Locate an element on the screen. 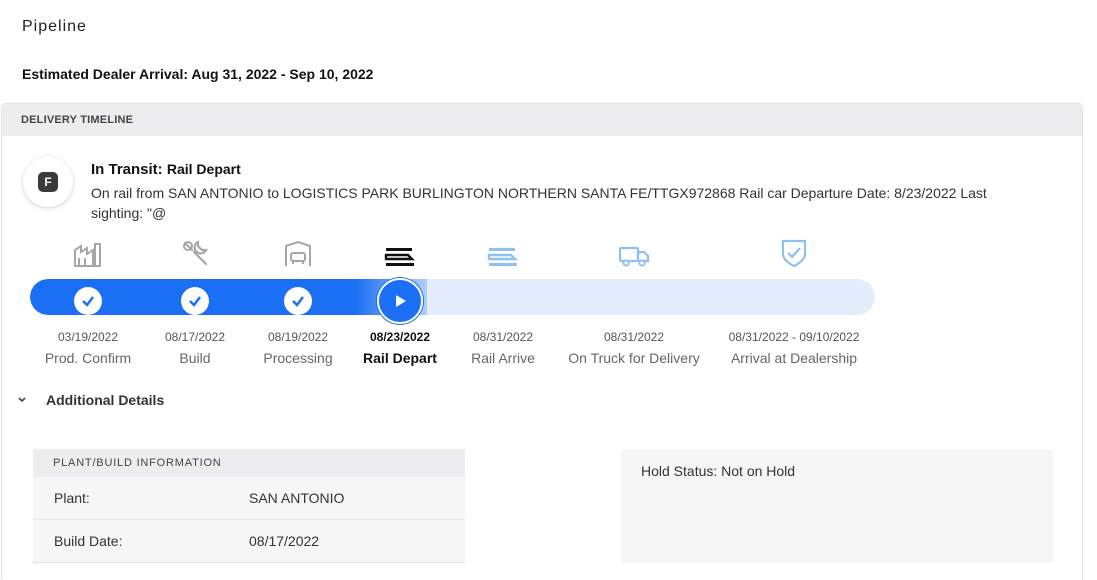 Image resolution: width=1097 pixels, height=580 pixels. status-title: In Transit: Rail Depart is located at coordinates (166, 169).